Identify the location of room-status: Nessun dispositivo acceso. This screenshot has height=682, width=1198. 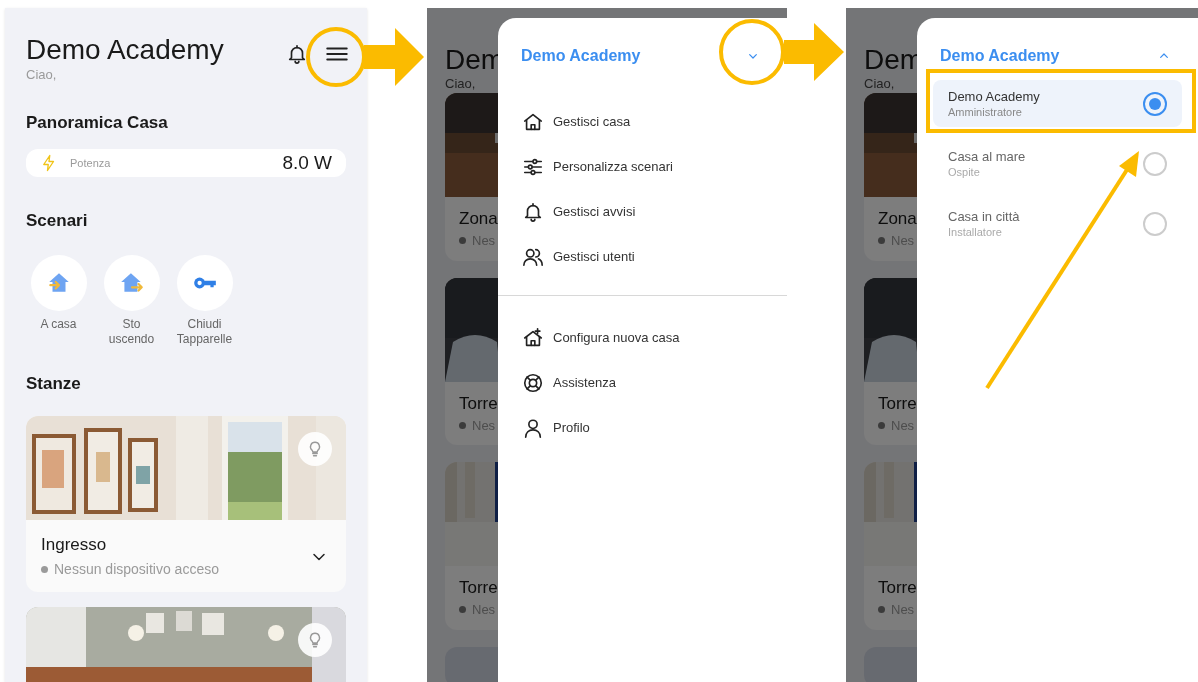
(136, 569).